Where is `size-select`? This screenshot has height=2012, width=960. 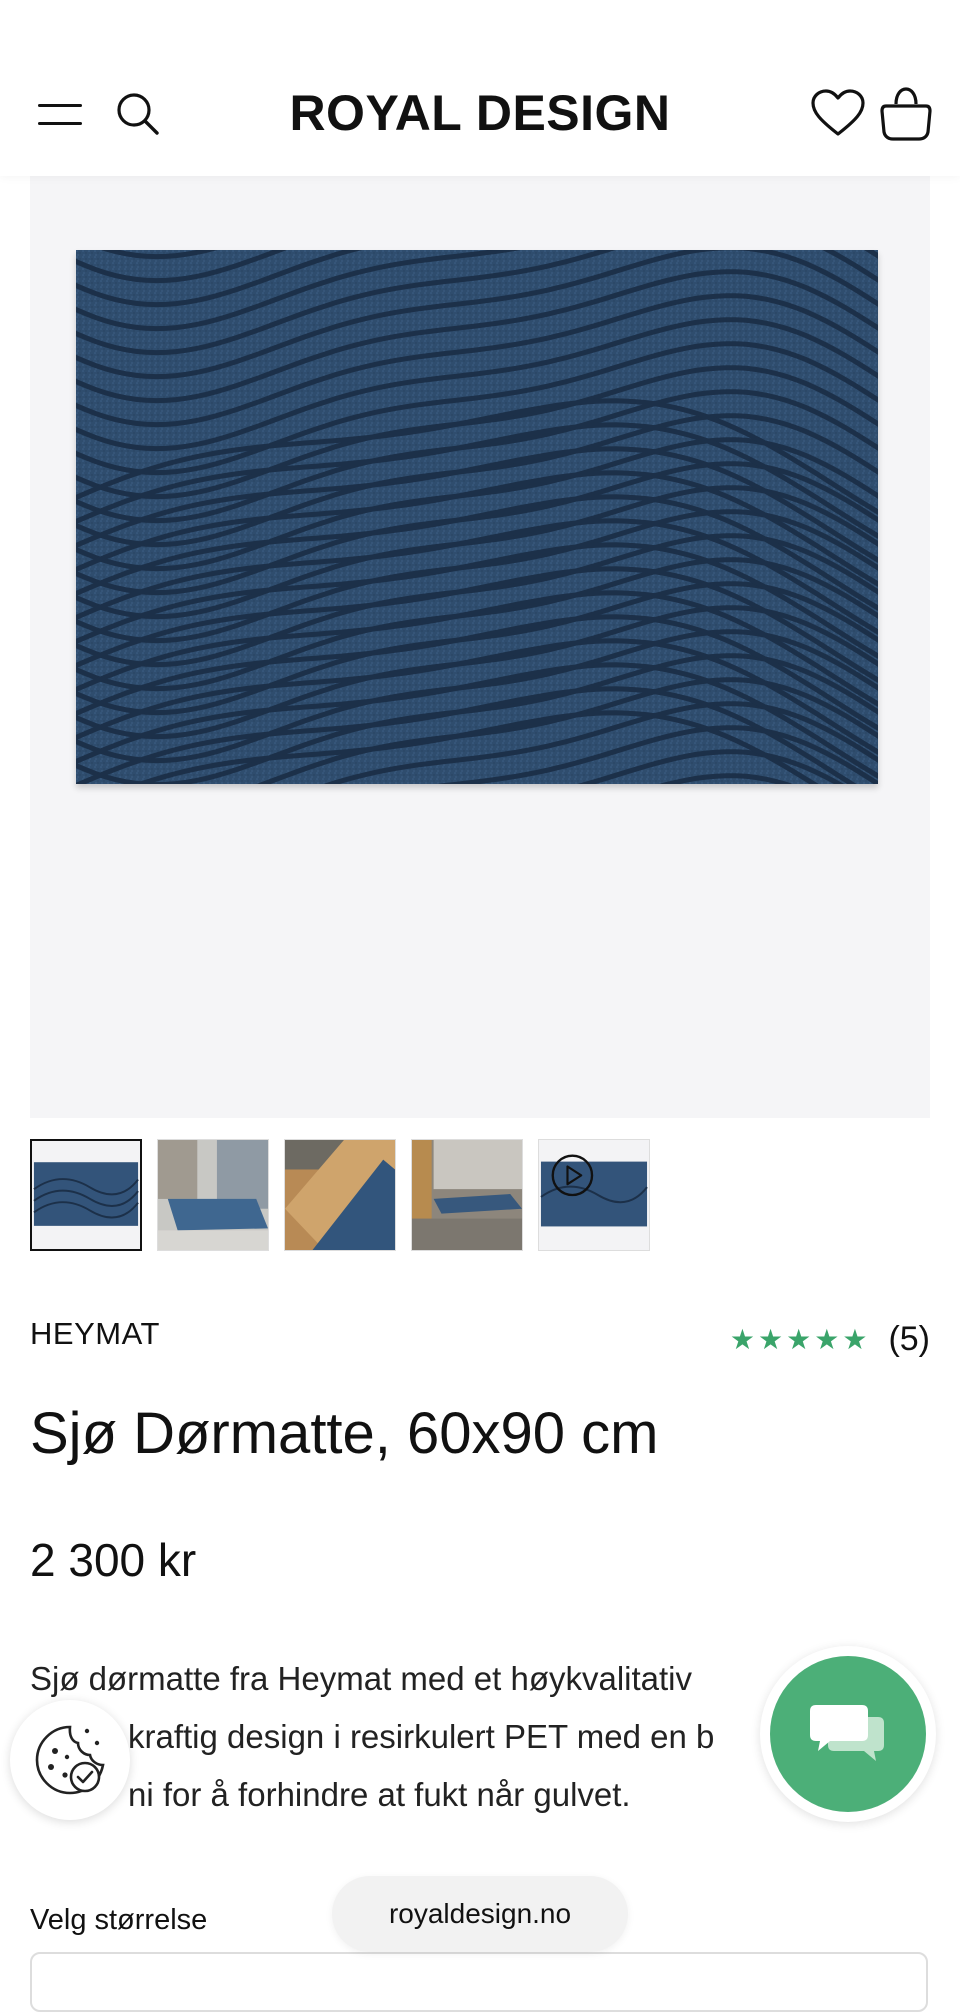 size-select is located at coordinates (479, 1982).